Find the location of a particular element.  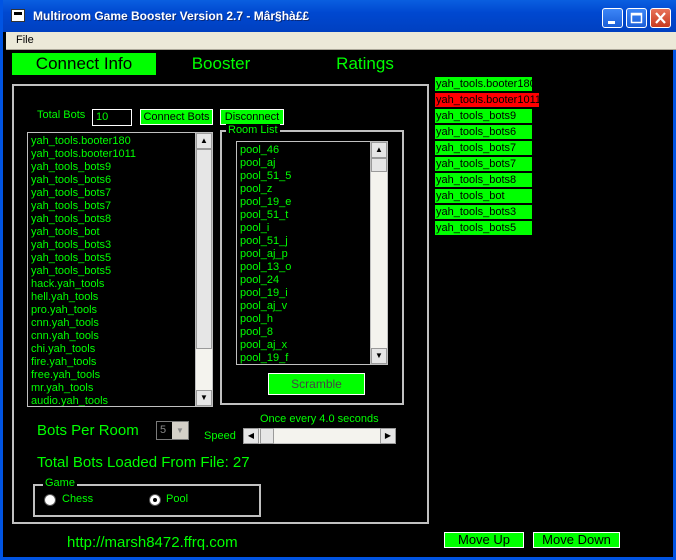

arrow-left-icon: ◀ is located at coordinates (251, 435).